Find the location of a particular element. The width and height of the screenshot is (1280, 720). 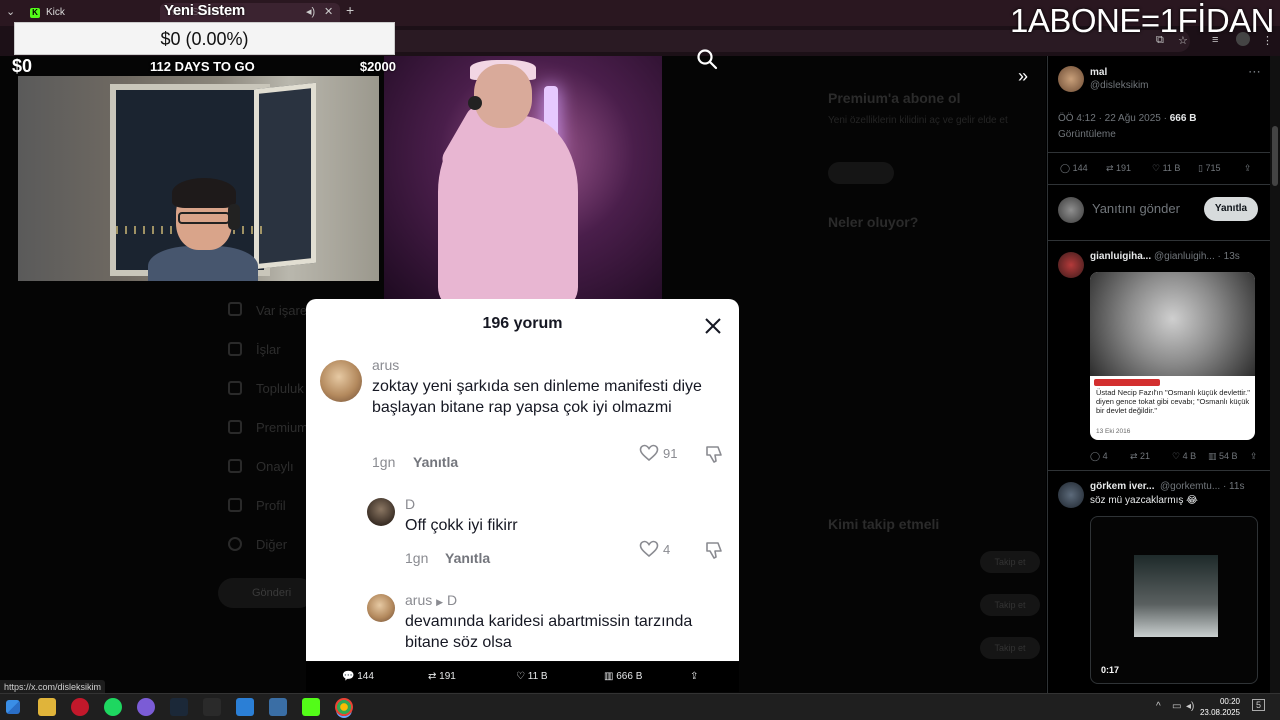

tab-menu-icon: ⌄ is located at coordinates (10, 11).